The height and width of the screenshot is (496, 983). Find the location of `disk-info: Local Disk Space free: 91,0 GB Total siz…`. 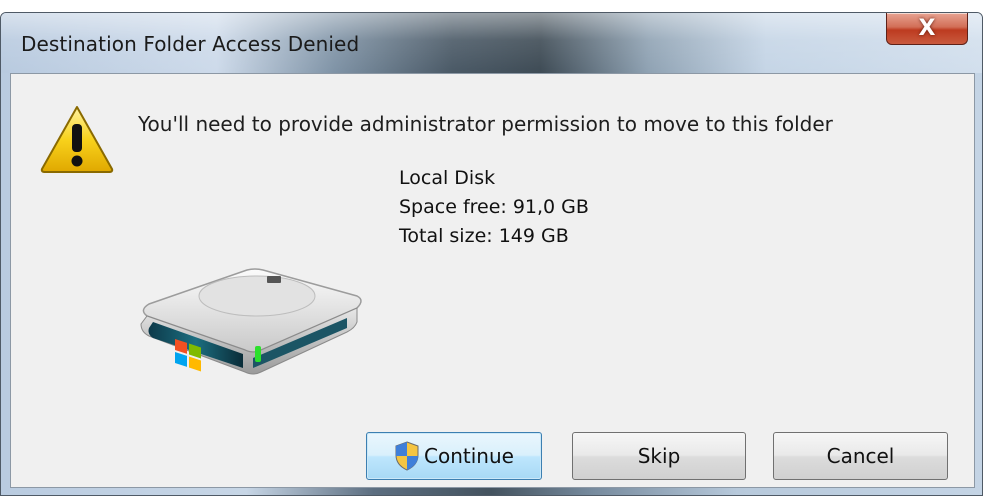

disk-info: Local Disk Space free: 91,0 GB Total siz… is located at coordinates (494, 207).